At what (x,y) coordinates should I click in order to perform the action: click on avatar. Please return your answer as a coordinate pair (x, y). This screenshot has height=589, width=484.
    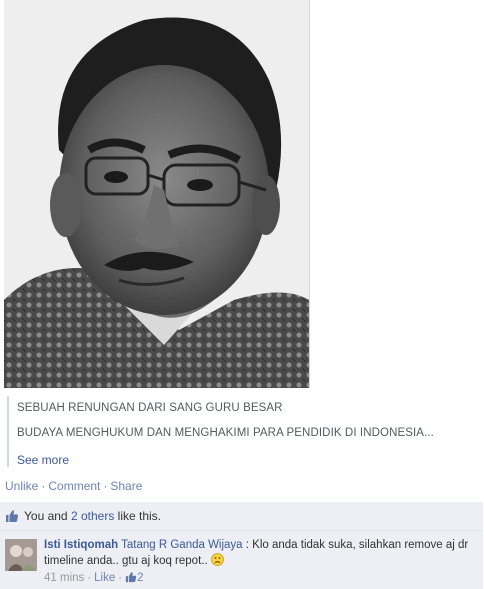
    Looking at the image, I should click on (21, 555).